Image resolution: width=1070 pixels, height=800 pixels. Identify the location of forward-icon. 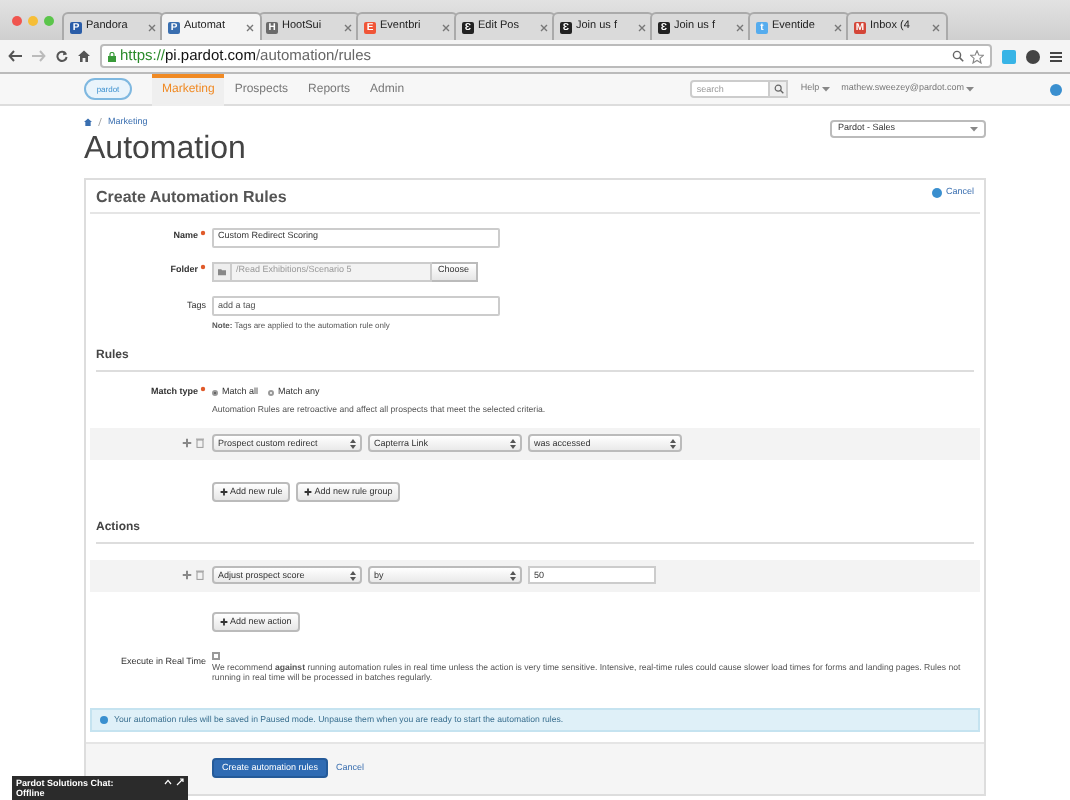
(39, 56).